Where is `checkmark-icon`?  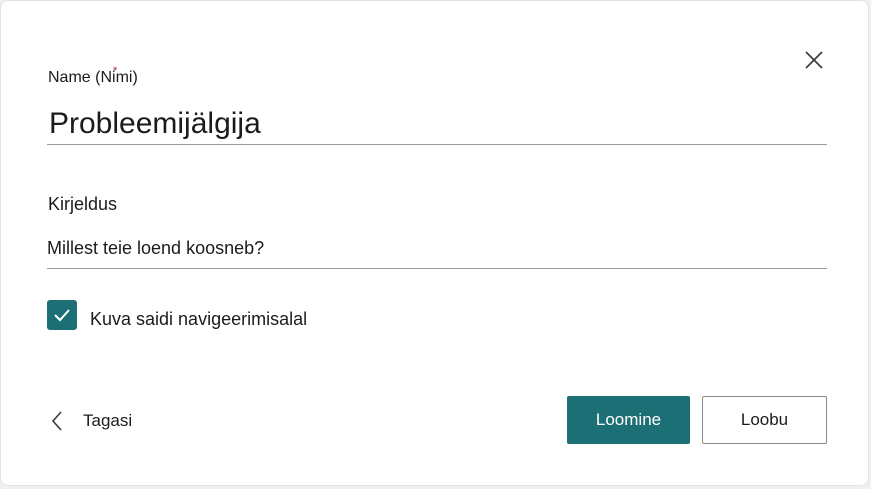
checkmark-icon is located at coordinates (62, 315).